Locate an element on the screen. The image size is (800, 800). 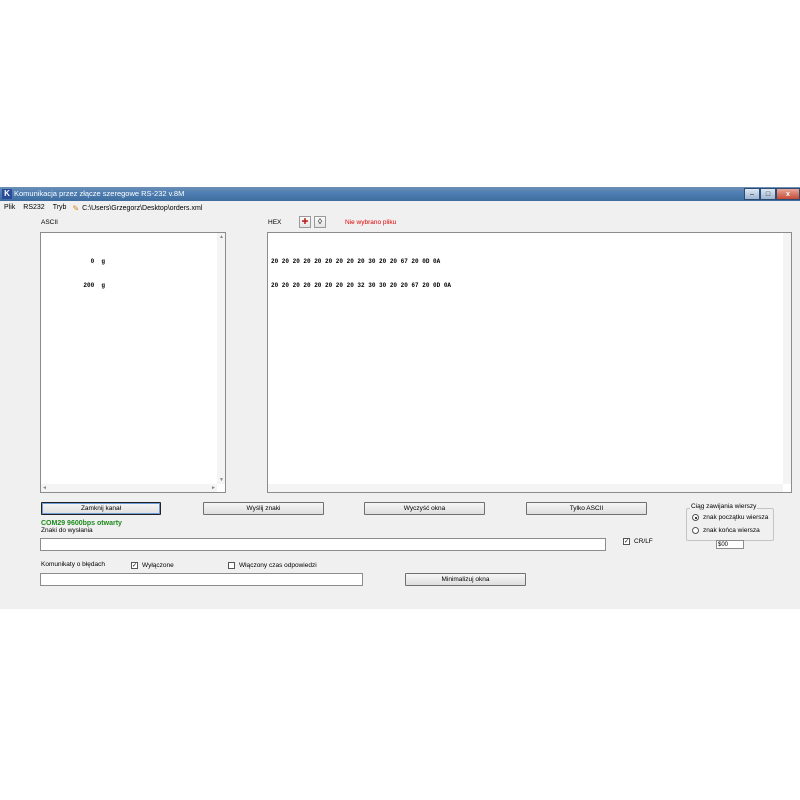
ascii-only-button: Tylko ASCII is located at coordinates (586, 508).